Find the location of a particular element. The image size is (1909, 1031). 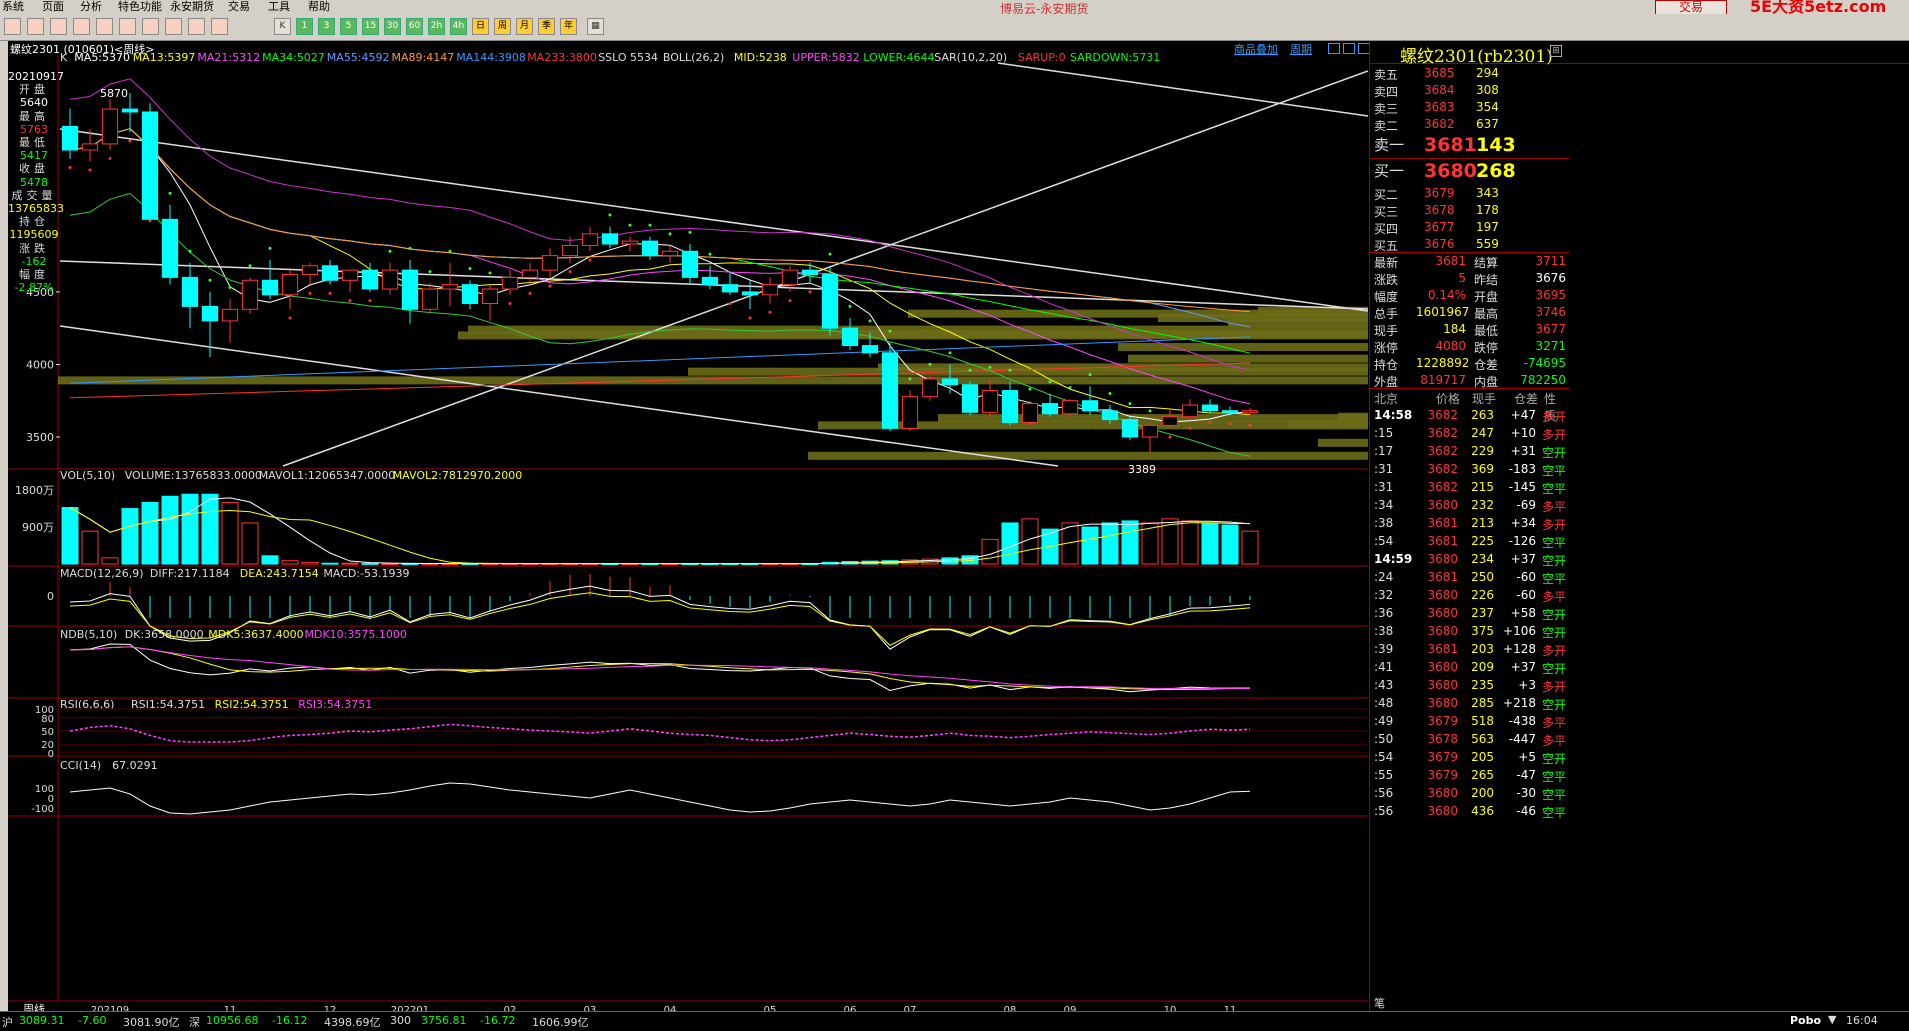

period-button-8: 4h is located at coordinates (458, 26).